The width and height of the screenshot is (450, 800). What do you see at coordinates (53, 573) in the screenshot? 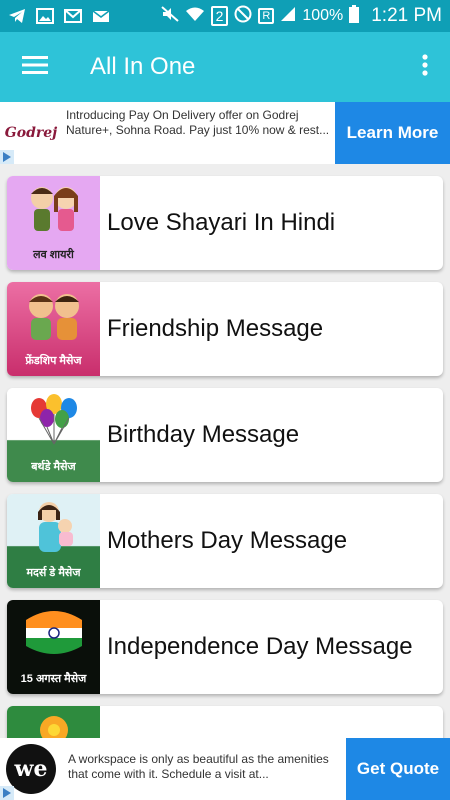
I see `thumbnail-caption: मदर्स डे मैसेज` at bounding box center [53, 573].